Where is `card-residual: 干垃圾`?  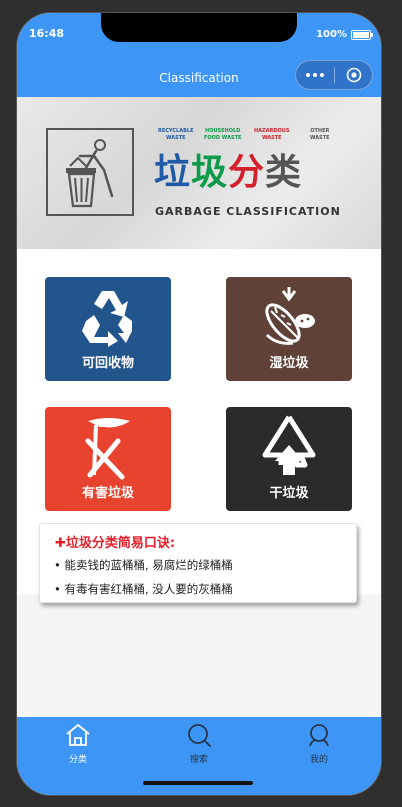 card-residual: 干垃圾 is located at coordinates (289, 459).